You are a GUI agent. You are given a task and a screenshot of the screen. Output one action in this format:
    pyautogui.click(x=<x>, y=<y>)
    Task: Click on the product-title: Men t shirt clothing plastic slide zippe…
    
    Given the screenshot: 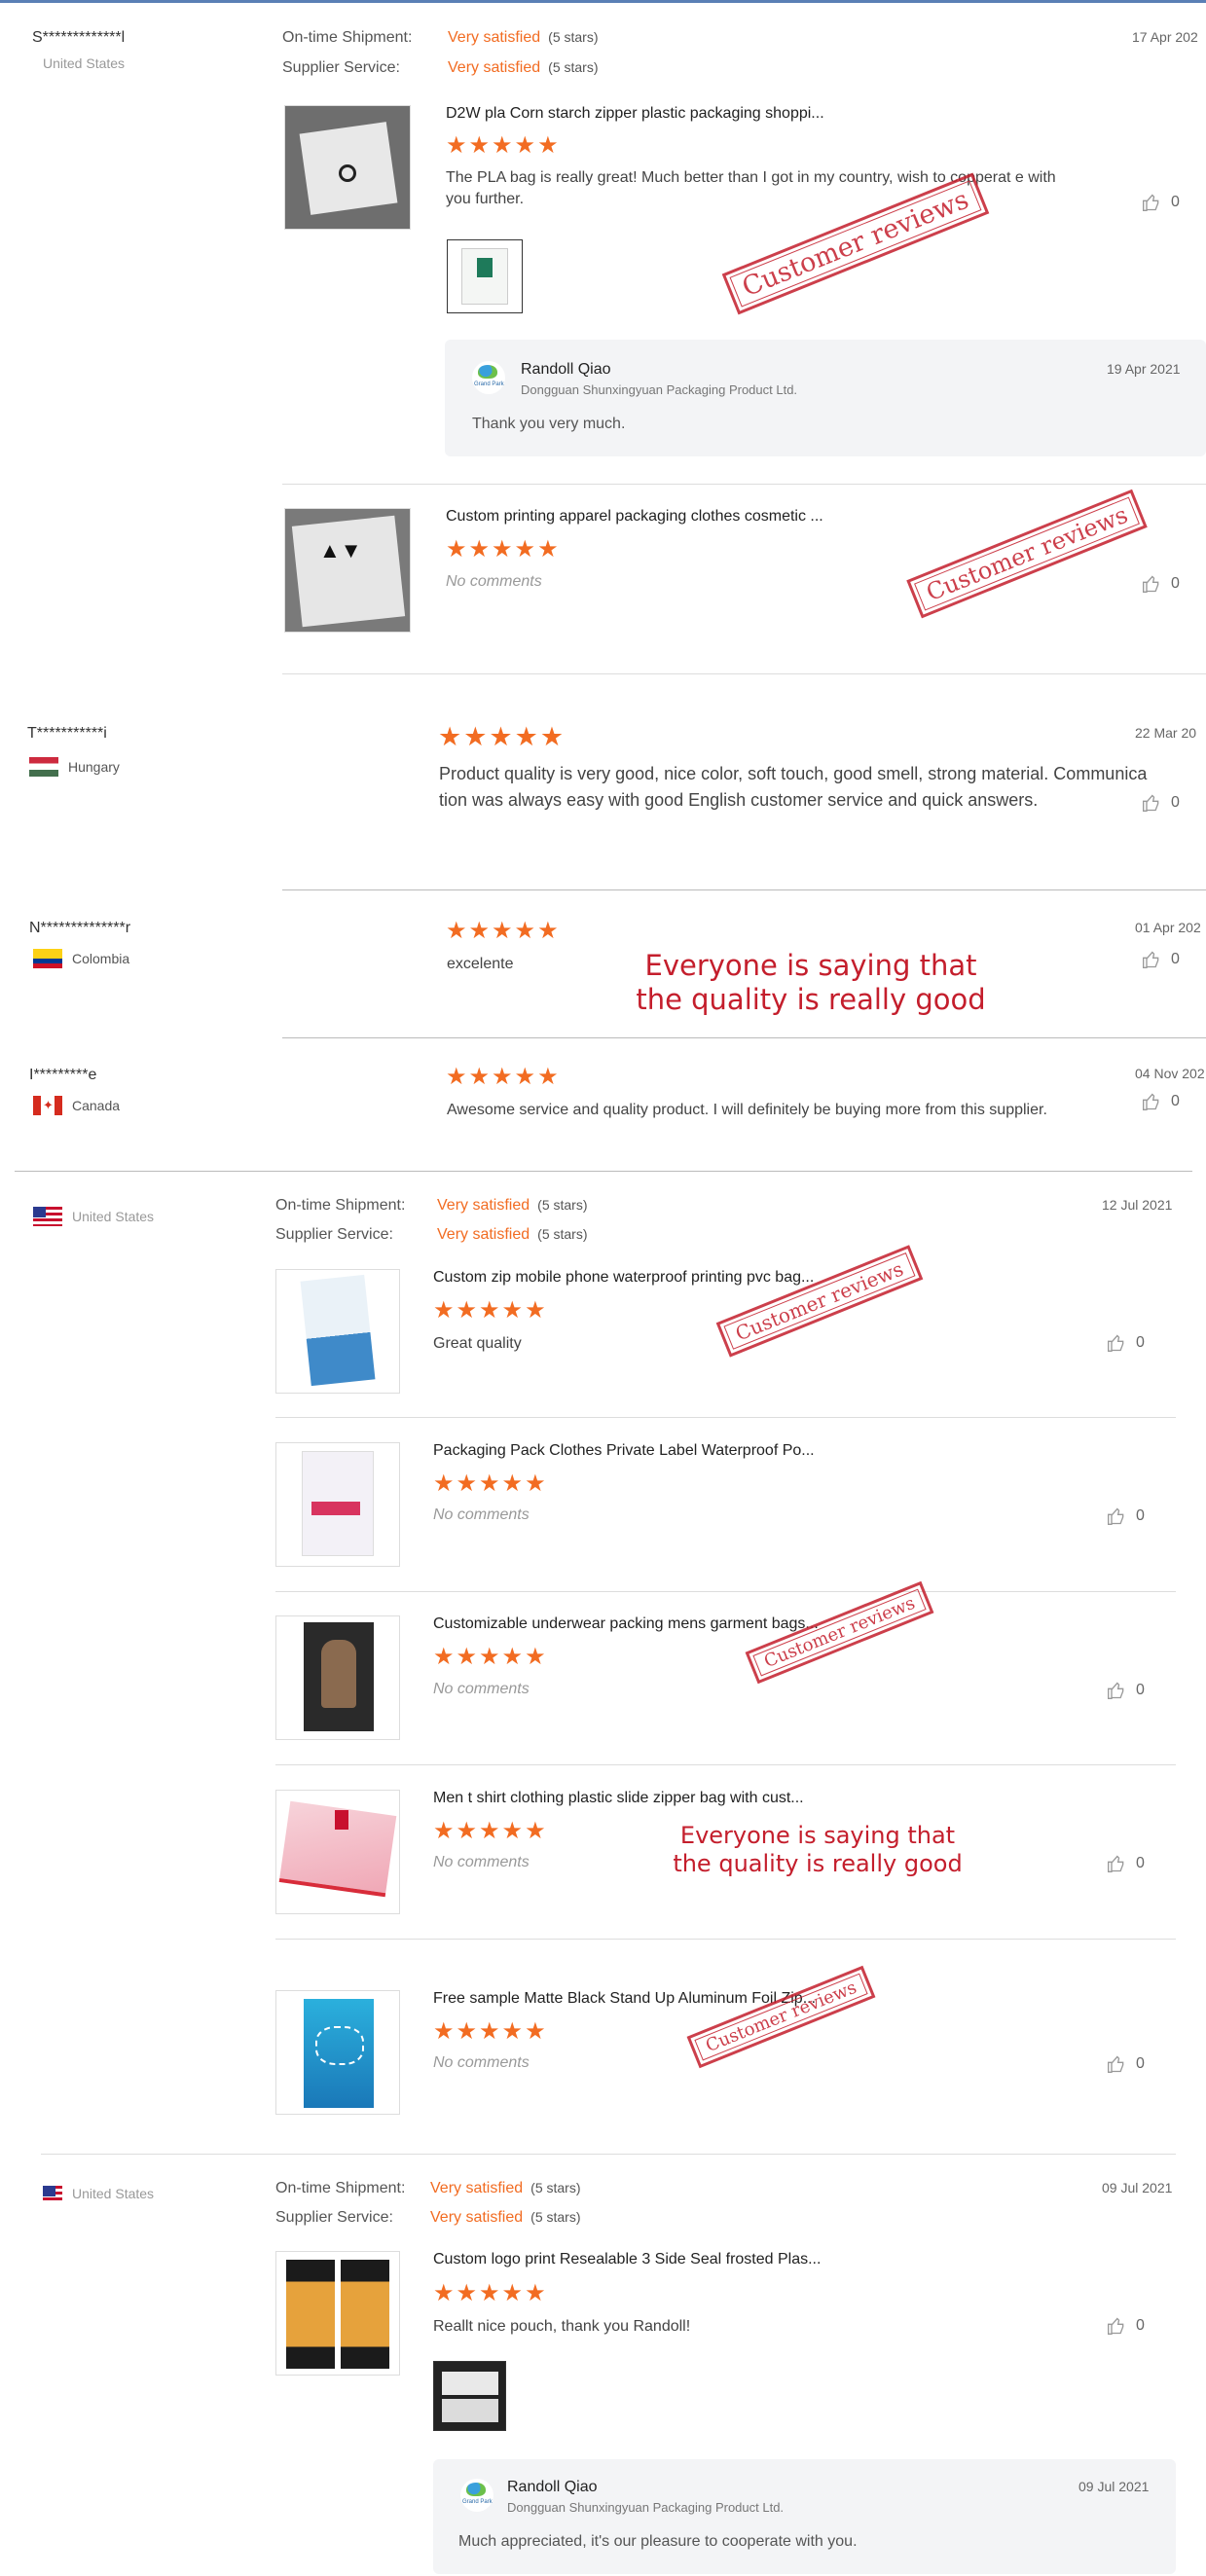 What is the action you would take?
    pyautogui.click(x=619, y=1798)
    